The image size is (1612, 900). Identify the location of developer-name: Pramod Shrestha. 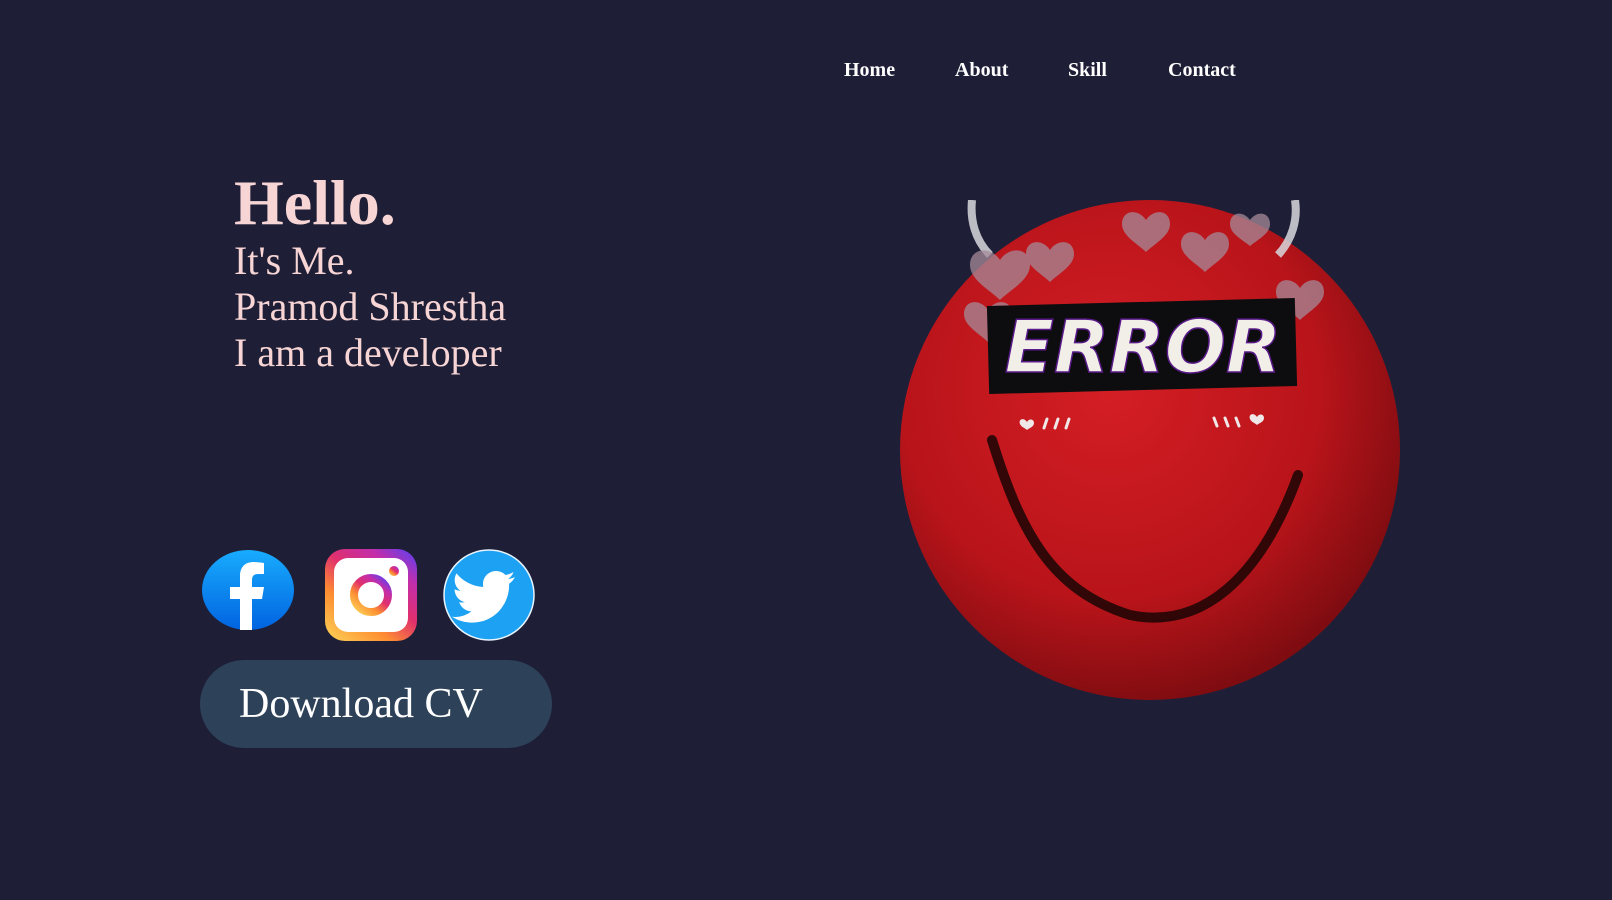
(370, 306).